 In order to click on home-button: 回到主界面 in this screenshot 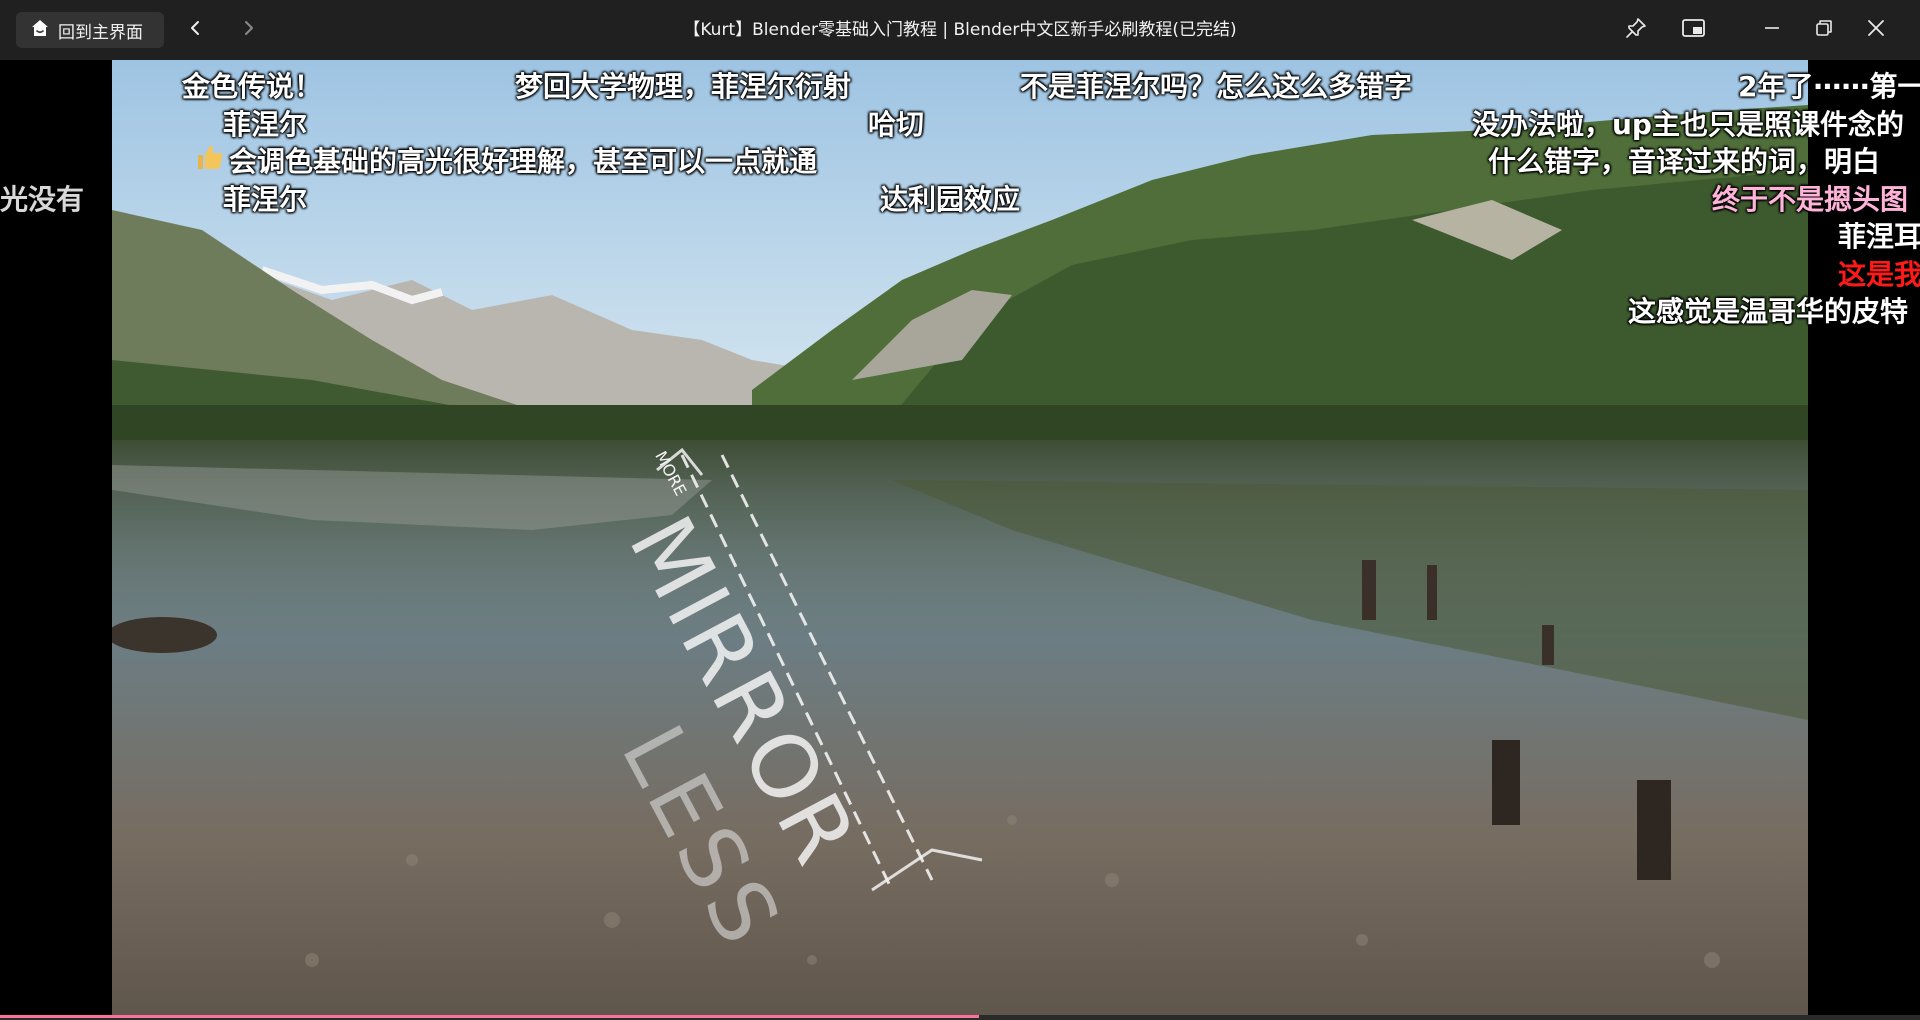, I will do `click(90, 30)`.